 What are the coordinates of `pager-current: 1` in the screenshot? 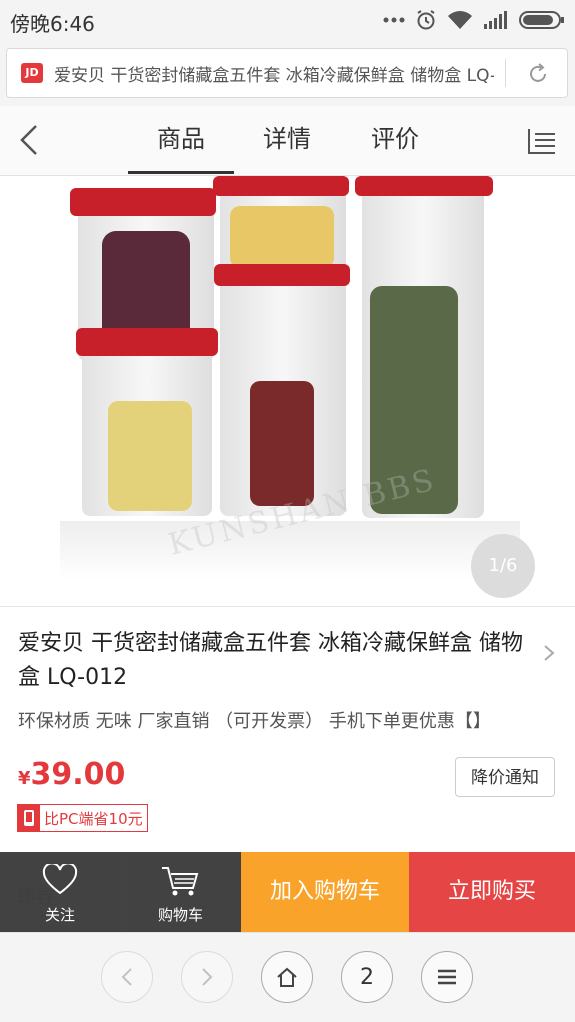 It's located at (494, 565).